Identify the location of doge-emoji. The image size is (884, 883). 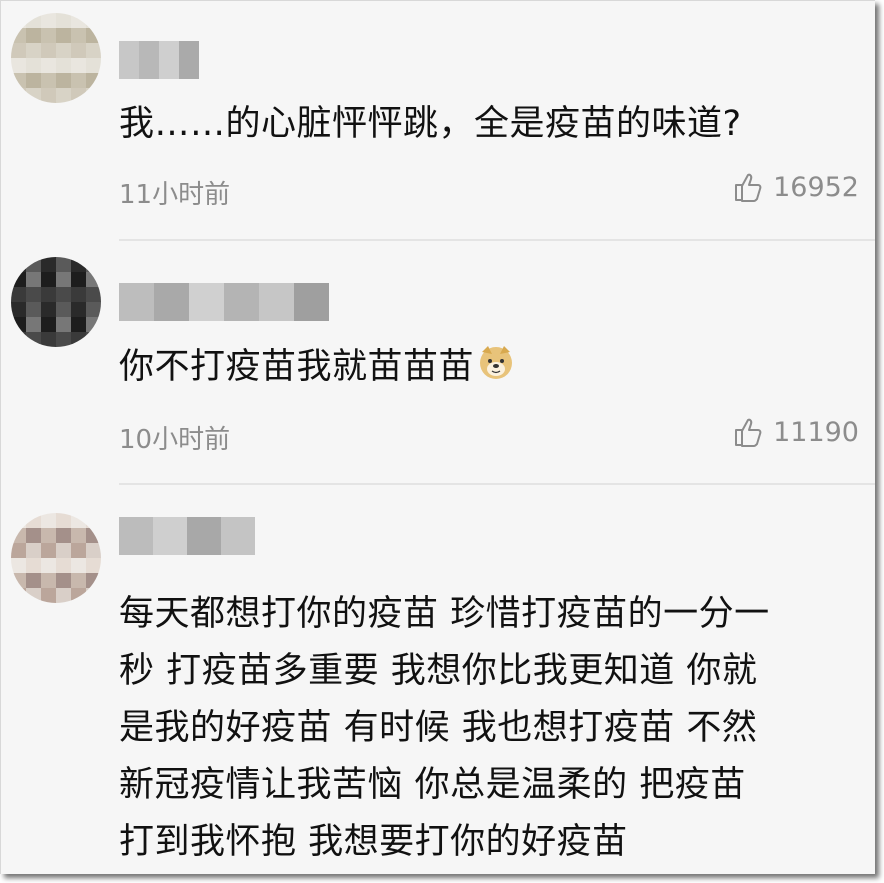
(496, 362).